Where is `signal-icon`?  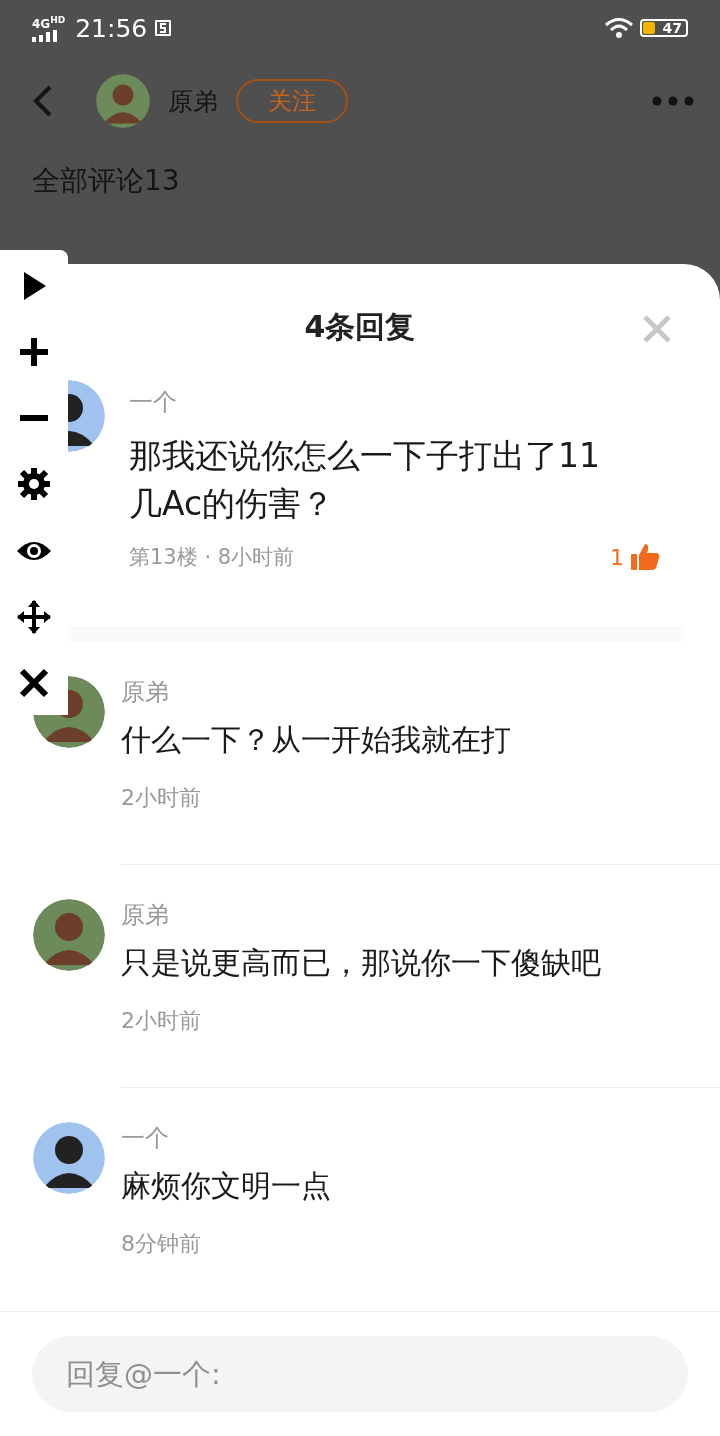
signal-icon is located at coordinates (46, 36).